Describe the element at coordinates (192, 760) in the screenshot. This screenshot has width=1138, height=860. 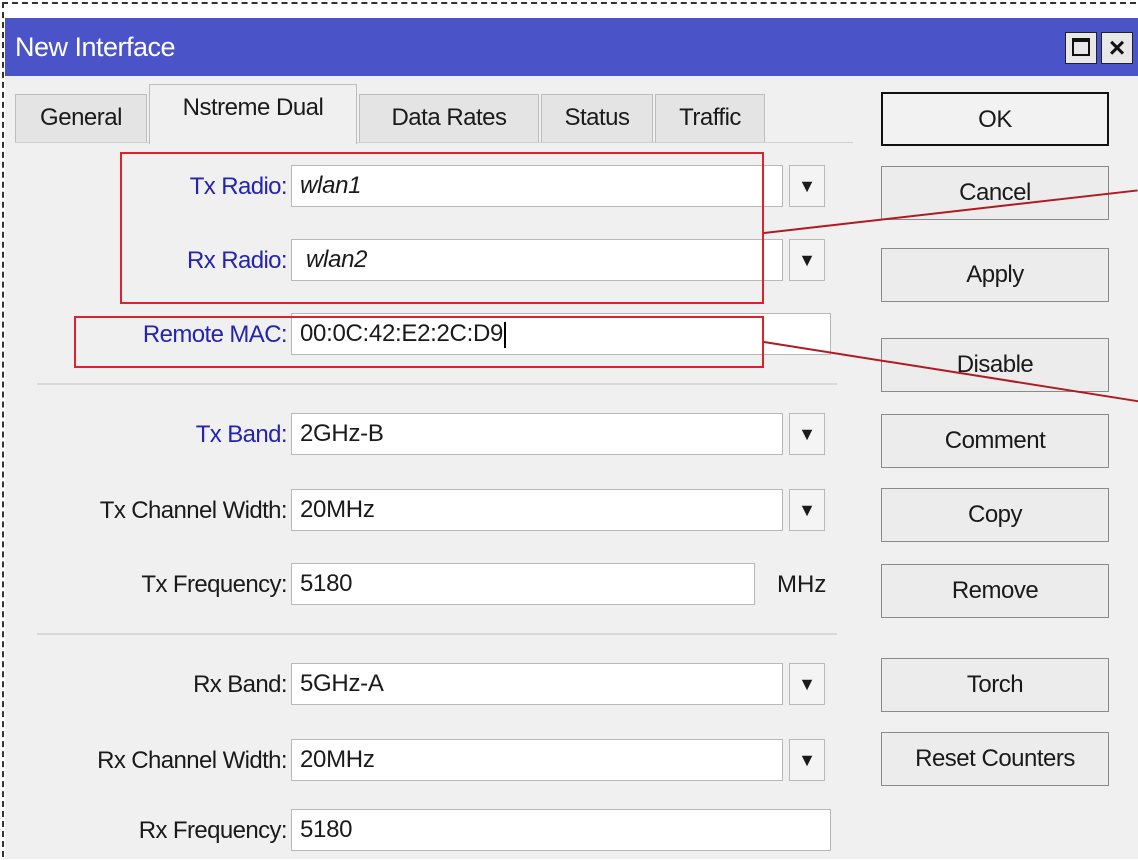
I see `rx-channel-width-label: Rx Channel Width:` at that location.